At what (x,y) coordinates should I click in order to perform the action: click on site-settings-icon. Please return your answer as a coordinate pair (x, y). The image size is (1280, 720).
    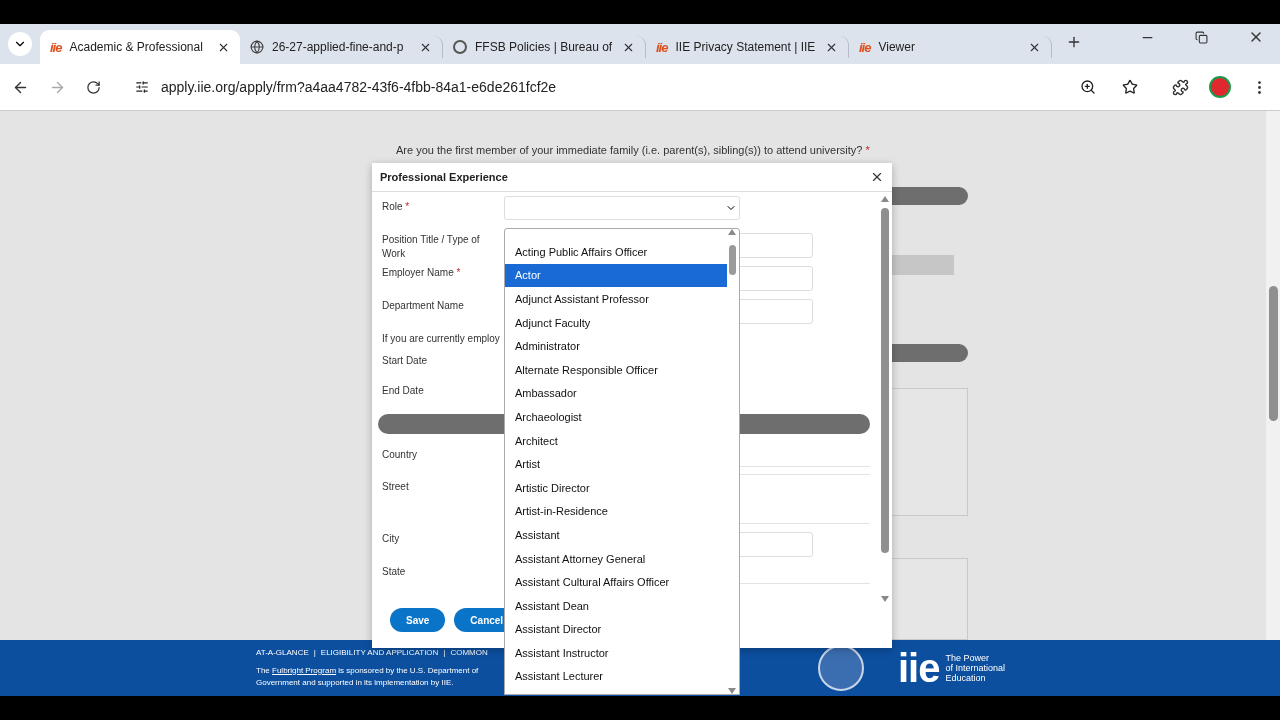
    Looking at the image, I should click on (142, 87).